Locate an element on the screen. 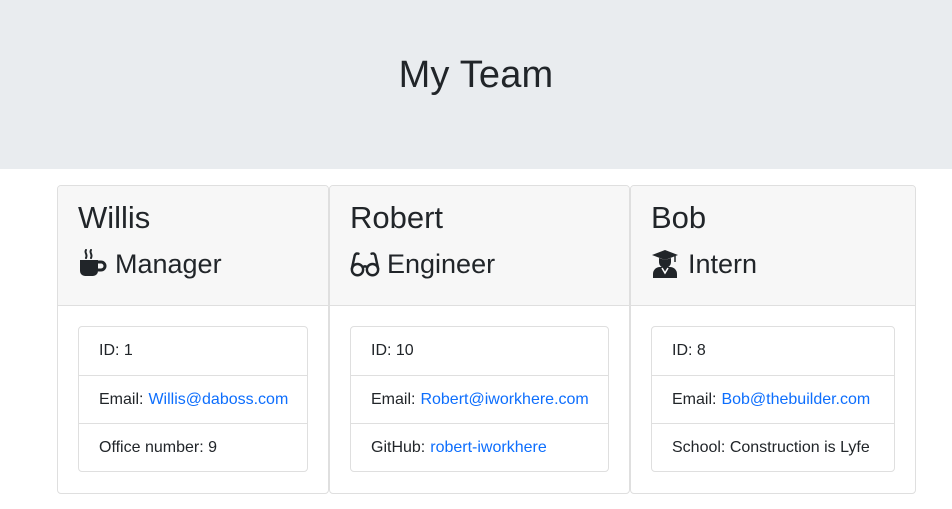  employee-role: Engineer is located at coordinates (489, 264).